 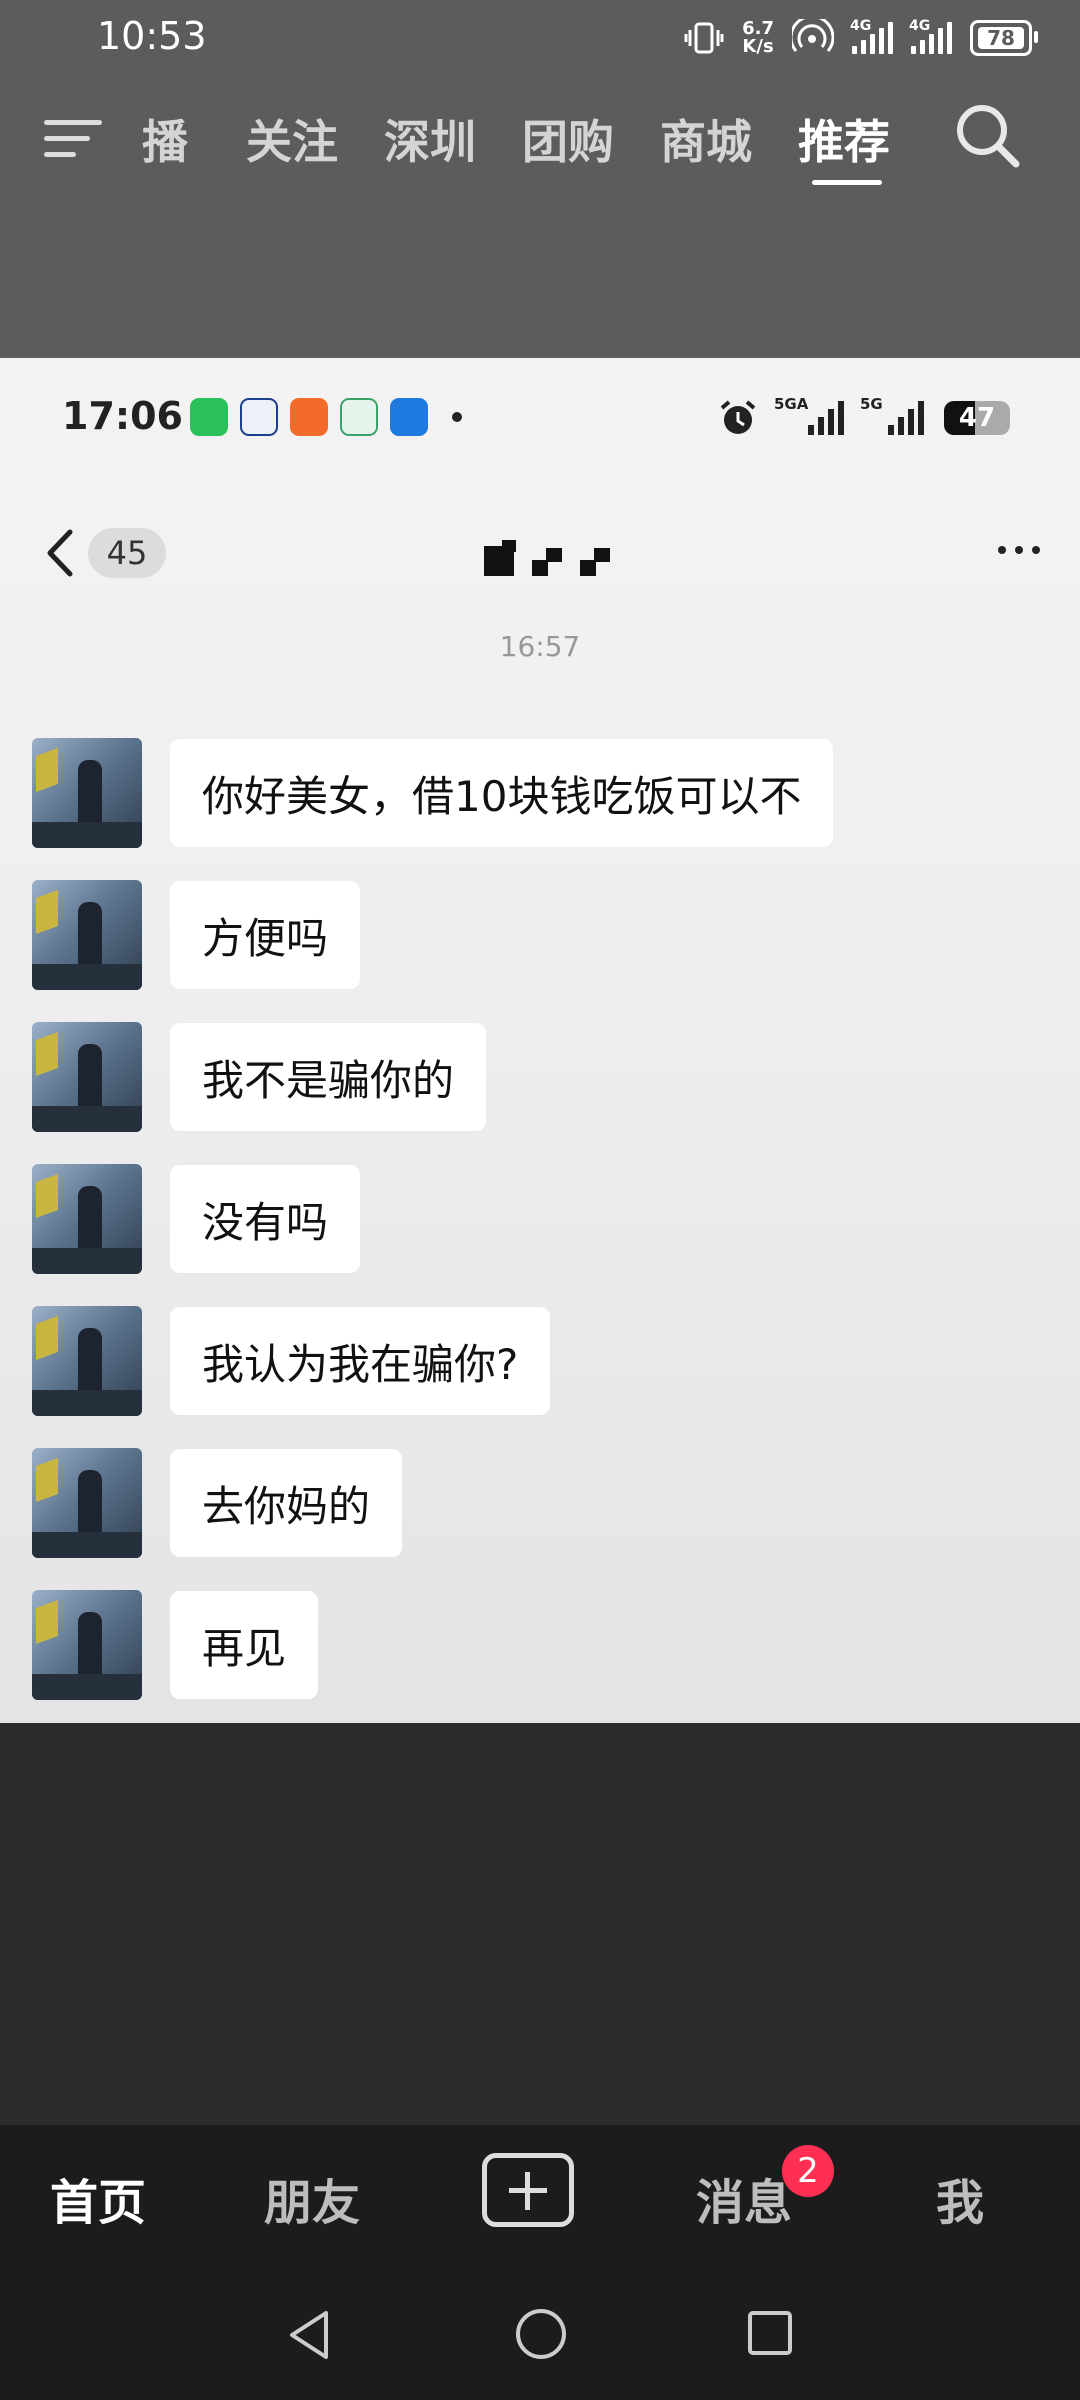 I want to click on embedded-status-bar: 17:06 5GA 5G 47, so click(x=540, y=418).